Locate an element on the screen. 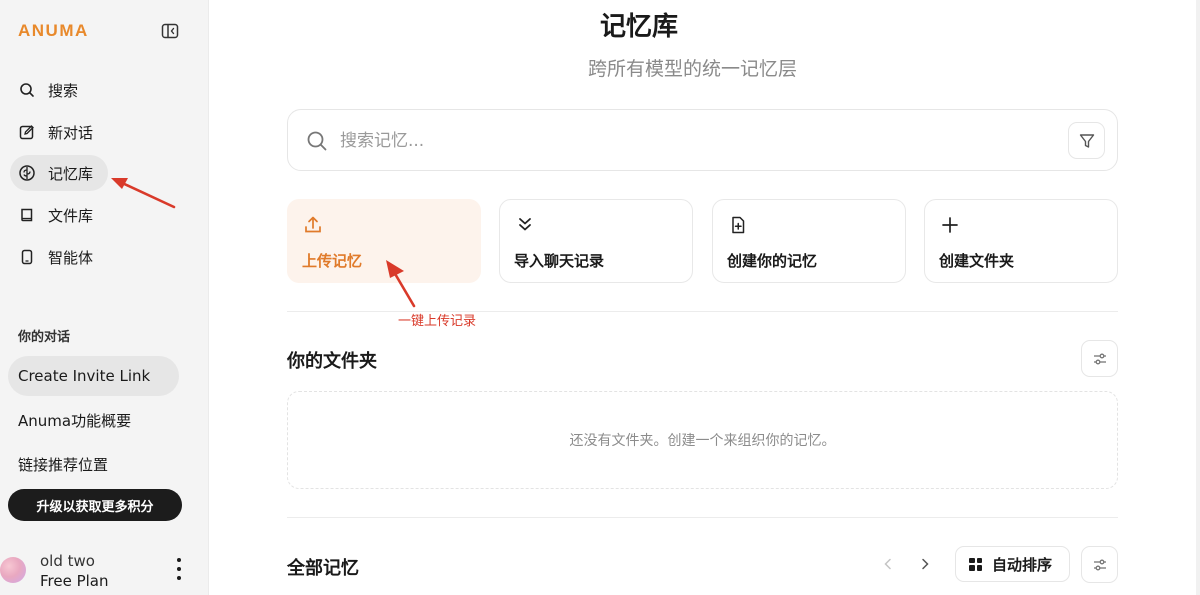 The height and width of the screenshot is (595, 1200). book-icon is located at coordinates (27, 215).